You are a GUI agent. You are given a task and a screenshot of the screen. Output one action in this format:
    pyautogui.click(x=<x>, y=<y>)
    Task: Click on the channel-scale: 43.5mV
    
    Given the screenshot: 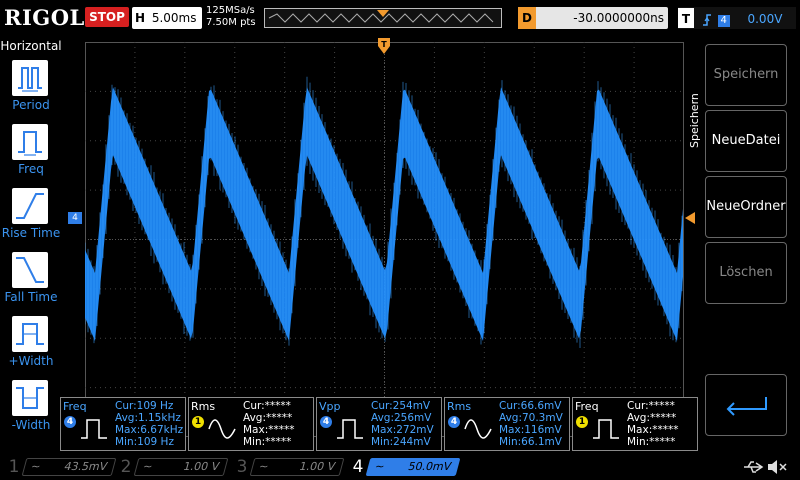 What is the action you would take?
    pyautogui.click(x=85, y=466)
    